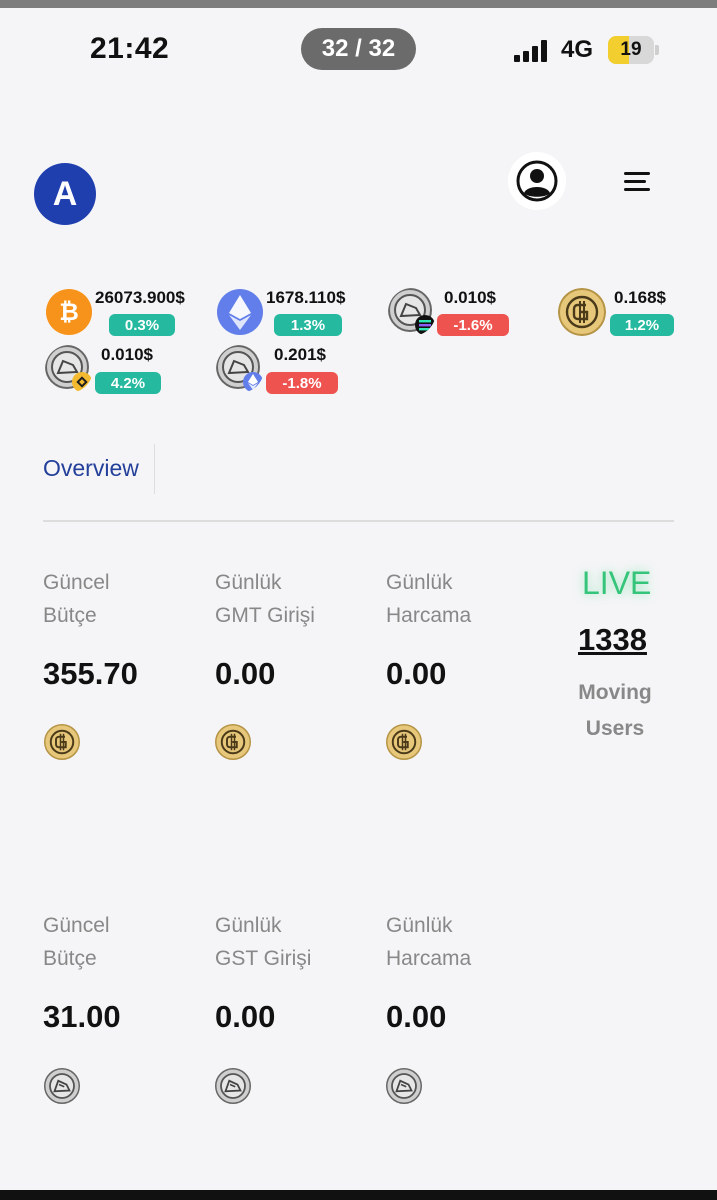 Image resolution: width=717 pixels, height=1200 pixels. I want to click on hamburger-menu-icon, so click(637, 182).